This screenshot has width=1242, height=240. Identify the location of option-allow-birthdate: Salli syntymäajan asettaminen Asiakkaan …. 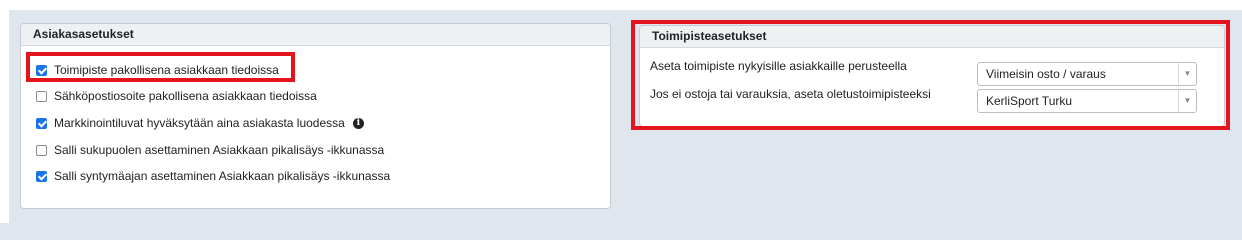
(213, 176).